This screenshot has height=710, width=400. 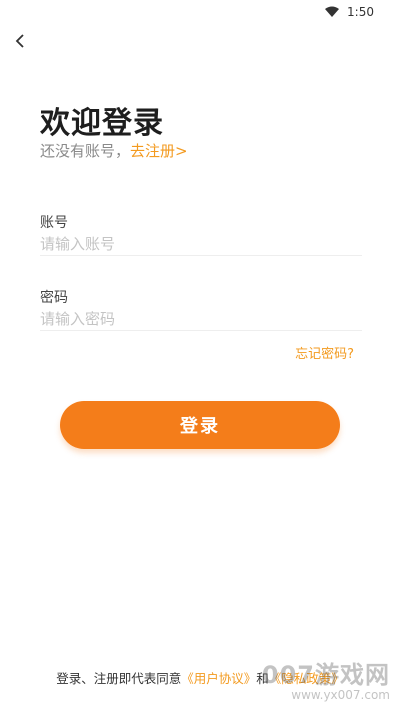 What do you see at coordinates (85, 151) in the screenshot?
I see `register-prompt-text: 还没有账号，` at bounding box center [85, 151].